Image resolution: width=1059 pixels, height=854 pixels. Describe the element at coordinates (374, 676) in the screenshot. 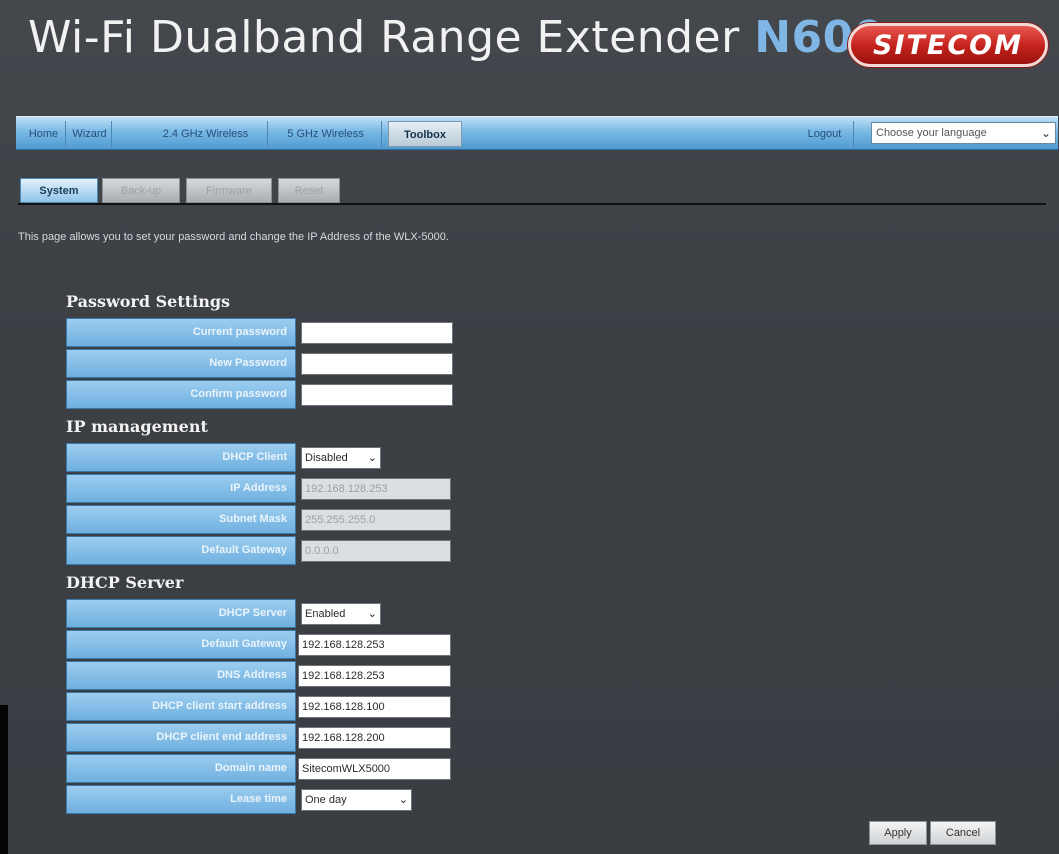

I see `dns-address-input: 192.168.128.253` at that location.